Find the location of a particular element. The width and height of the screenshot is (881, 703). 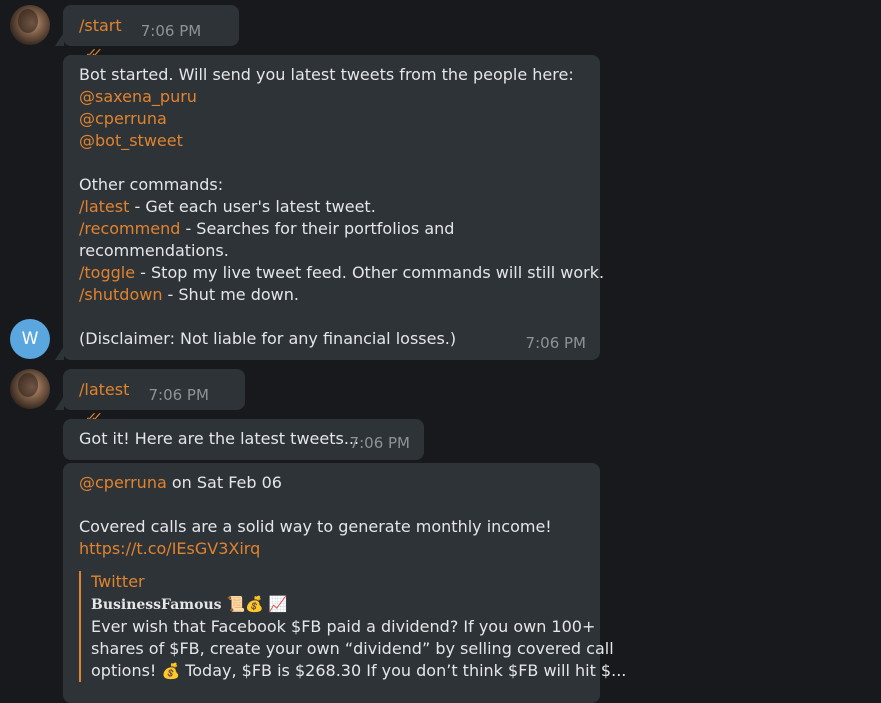

scroll-moneybag-chart-emoji-icon: 📜💰 📈 is located at coordinates (257, 604).